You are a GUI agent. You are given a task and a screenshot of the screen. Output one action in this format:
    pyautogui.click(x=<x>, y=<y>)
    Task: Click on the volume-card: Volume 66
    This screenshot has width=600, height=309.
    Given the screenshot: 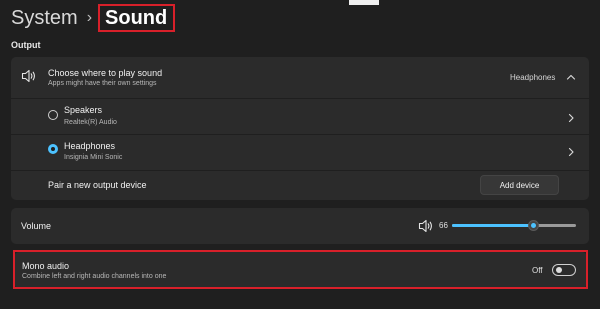 What is the action you would take?
    pyautogui.click(x=300, y=226)
    